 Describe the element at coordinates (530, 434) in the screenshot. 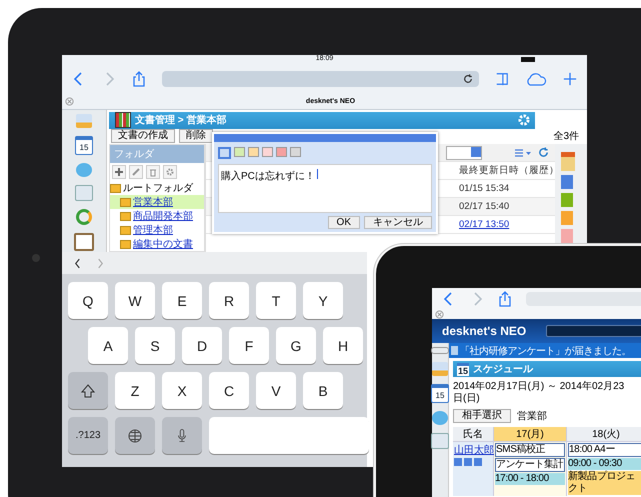

I see `column-header: 17(月)` at that location.